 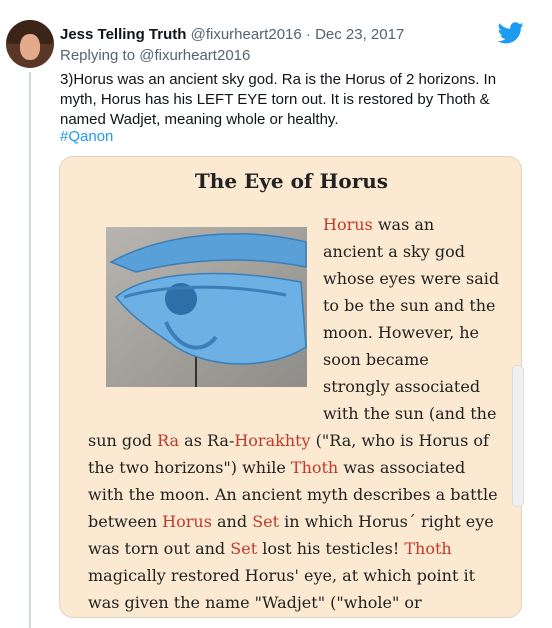 I want to click on article-line: soon became, so click(x=376, y=359).